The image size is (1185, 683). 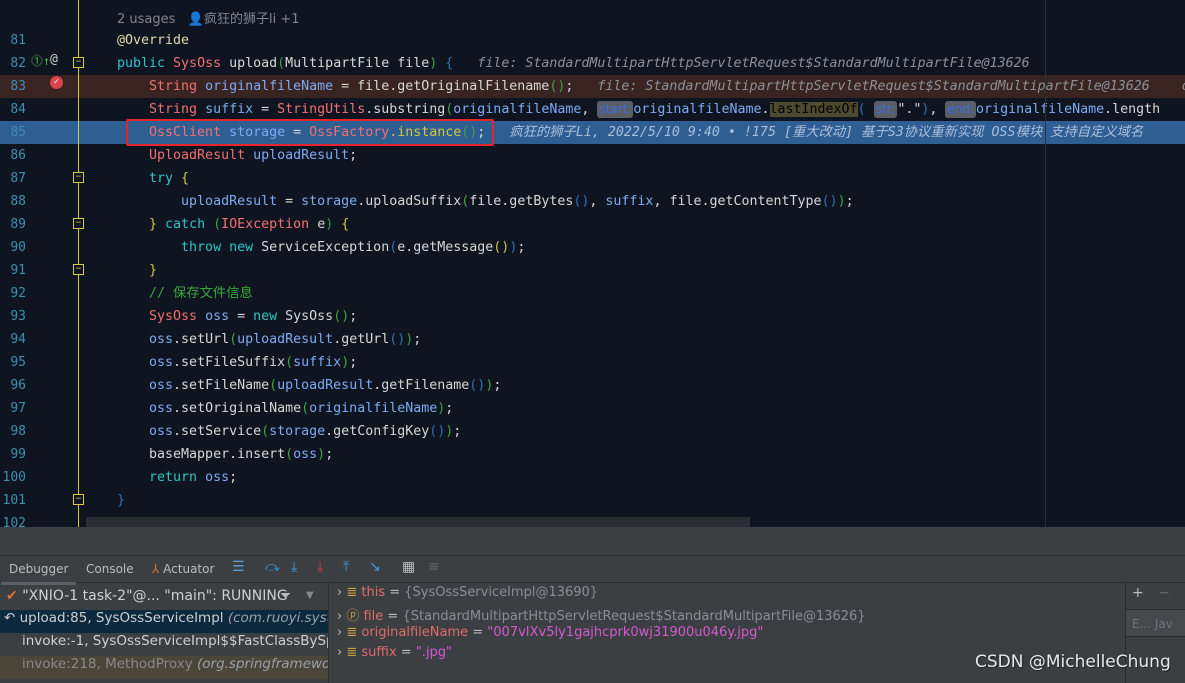 I want to click on code-line: 95 oss.setFileSuffix(suffix);, so click(x=592, y=362).